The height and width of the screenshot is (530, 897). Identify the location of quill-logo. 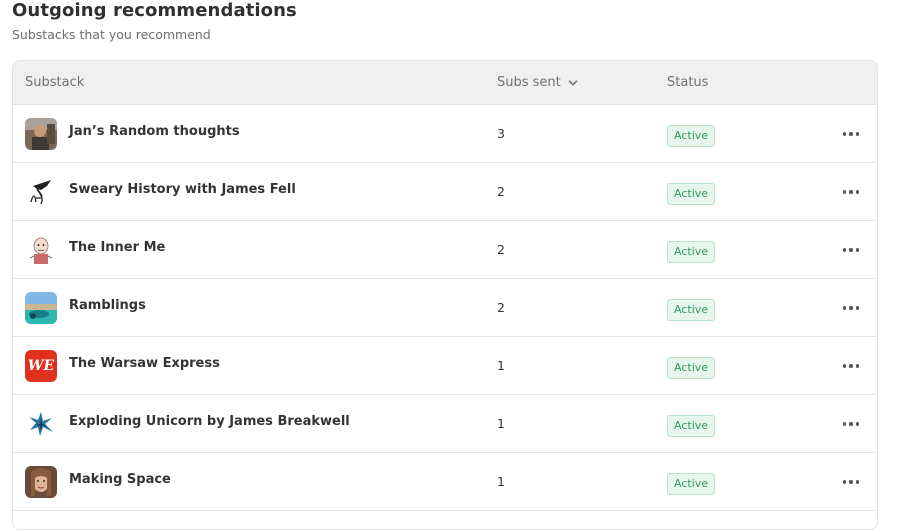
(41, 192).